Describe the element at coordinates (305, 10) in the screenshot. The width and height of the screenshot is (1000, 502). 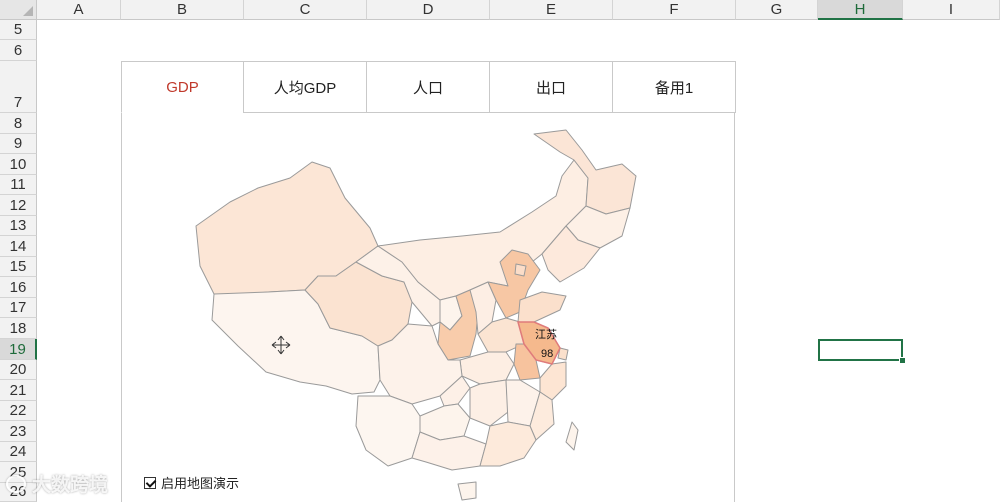
I see `column-header-c: C` at that location.